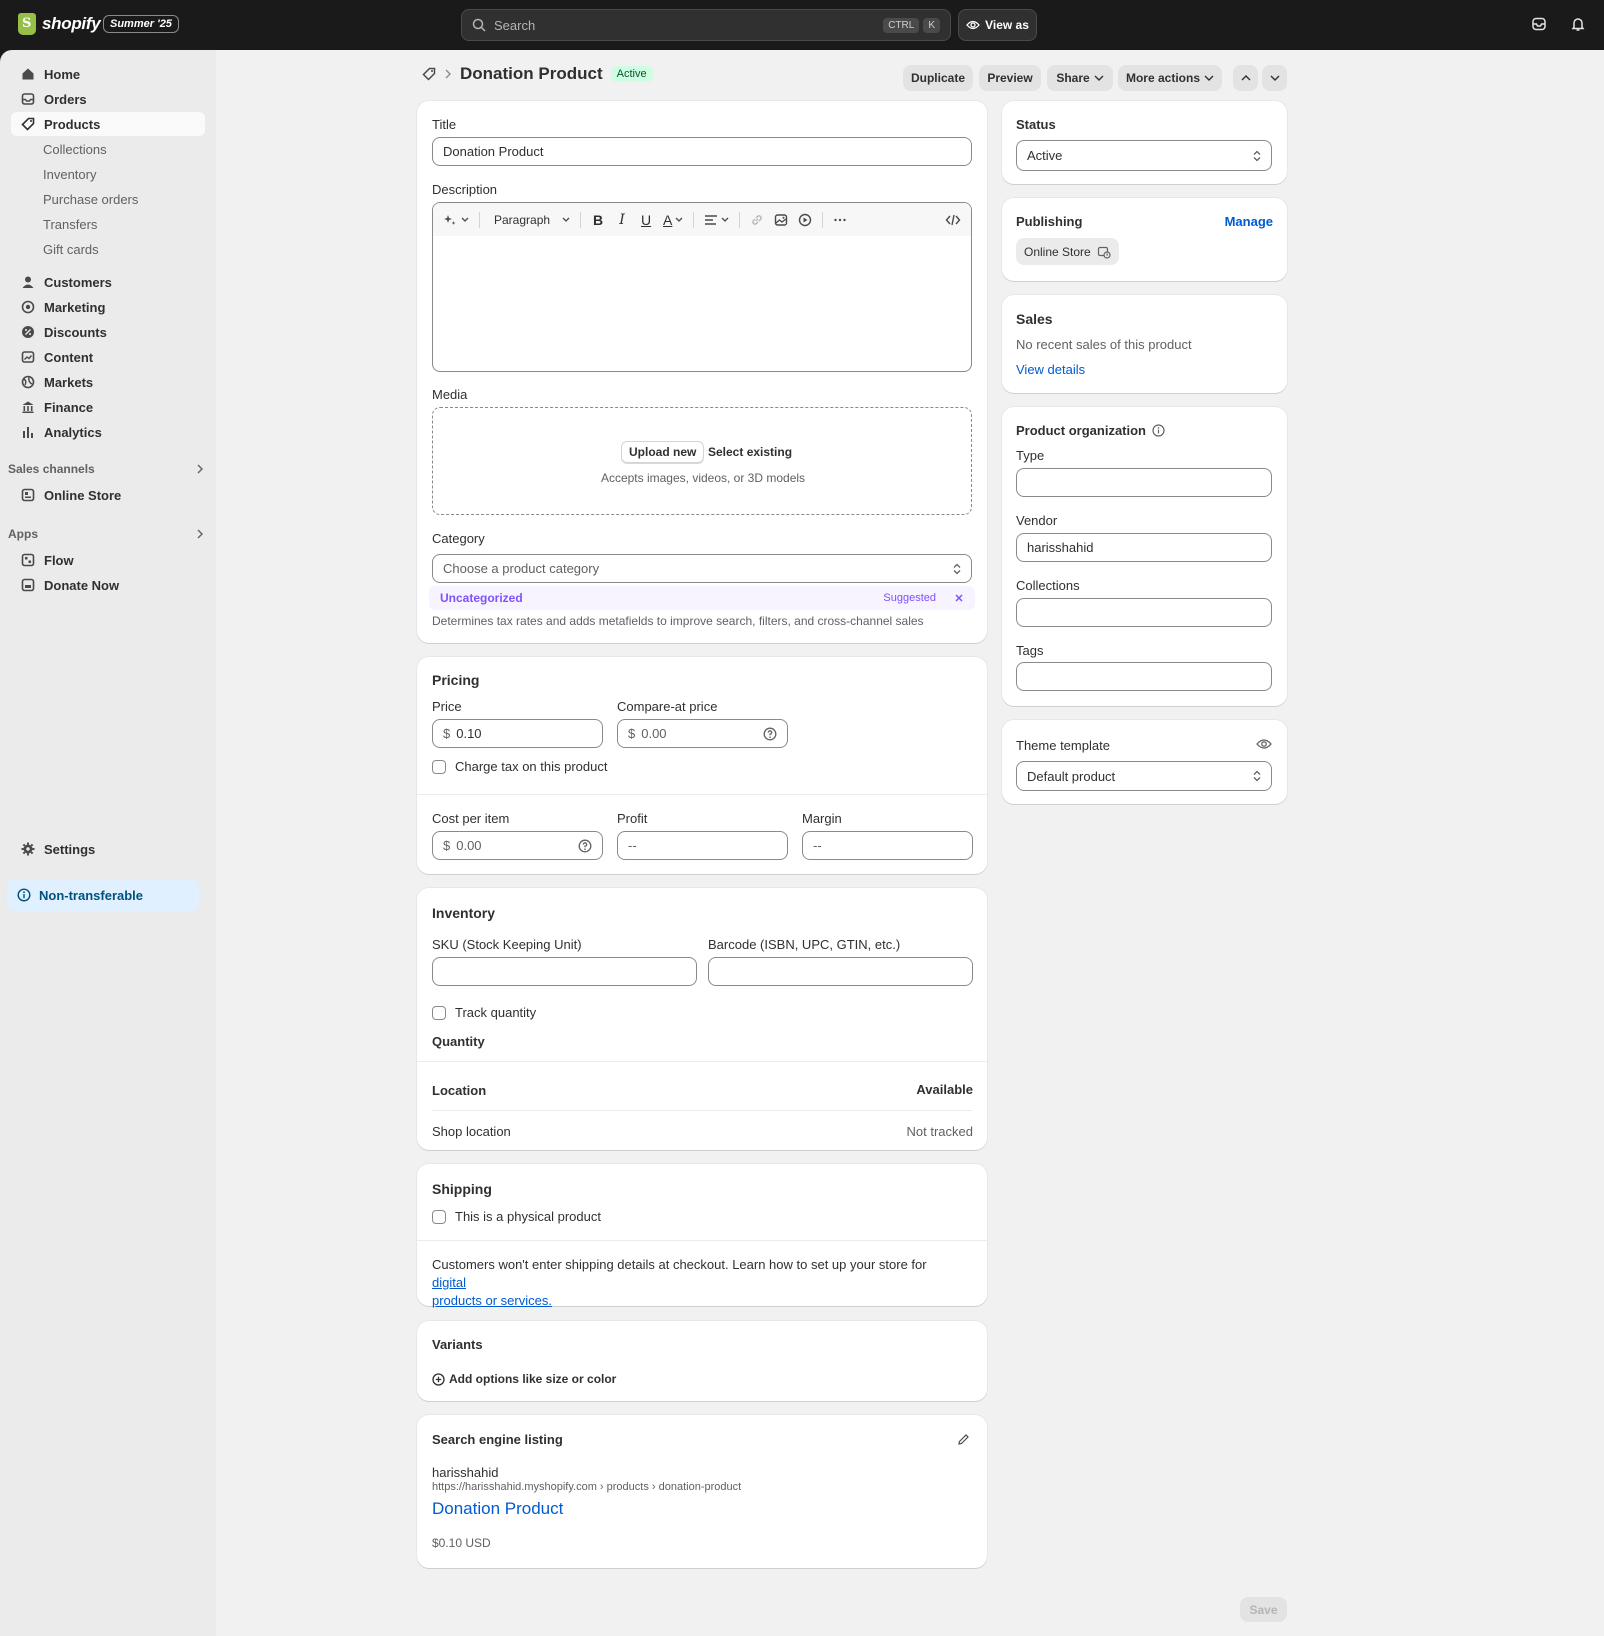 This screenshot has height=1636, width=1604. I want to click on italic-button: I, so click(622, 220).